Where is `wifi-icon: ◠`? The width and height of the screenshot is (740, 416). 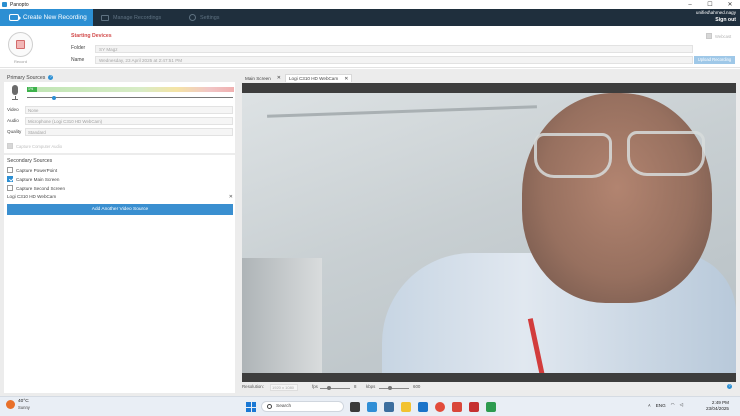
wifi-icon: ◠ is located at coordinates (673, 405).